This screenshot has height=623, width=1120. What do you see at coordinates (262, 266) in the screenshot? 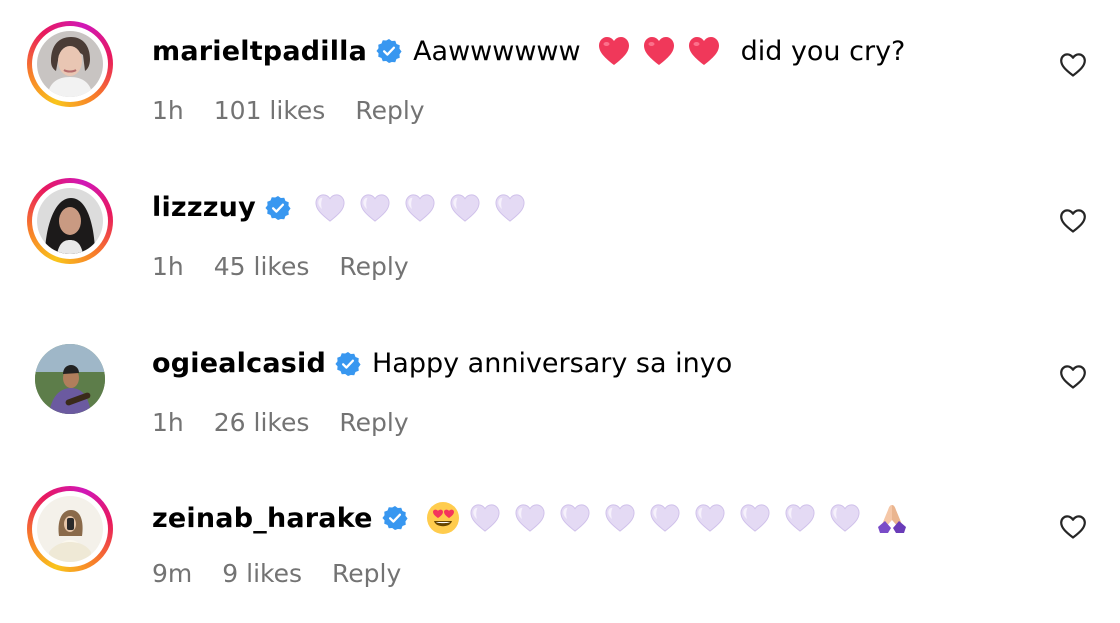
I see `like-count: 45 likes` at bounding box center [262, 266].